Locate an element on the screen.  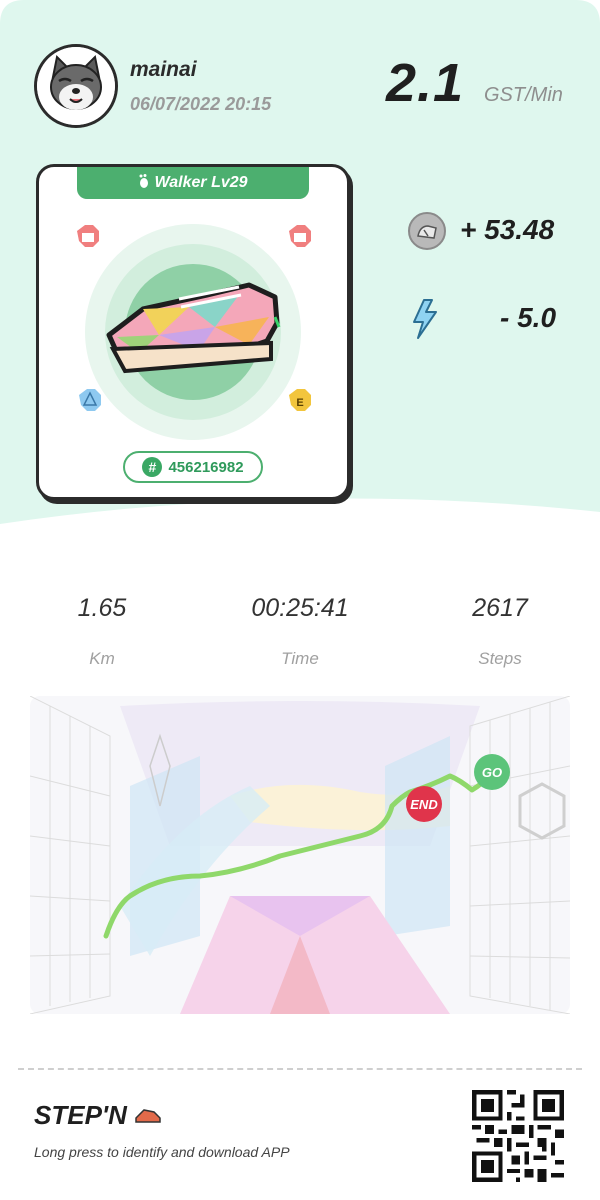
lightning-icon is located at coordinates (425, 319).